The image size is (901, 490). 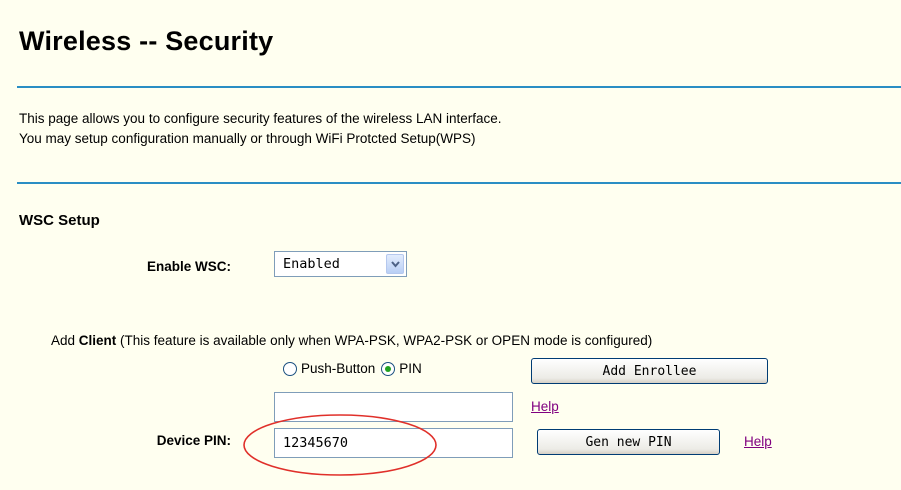 I want to click on enrollee-mode-radio-group: Push-Button PIN, so click(x=355, y=368).